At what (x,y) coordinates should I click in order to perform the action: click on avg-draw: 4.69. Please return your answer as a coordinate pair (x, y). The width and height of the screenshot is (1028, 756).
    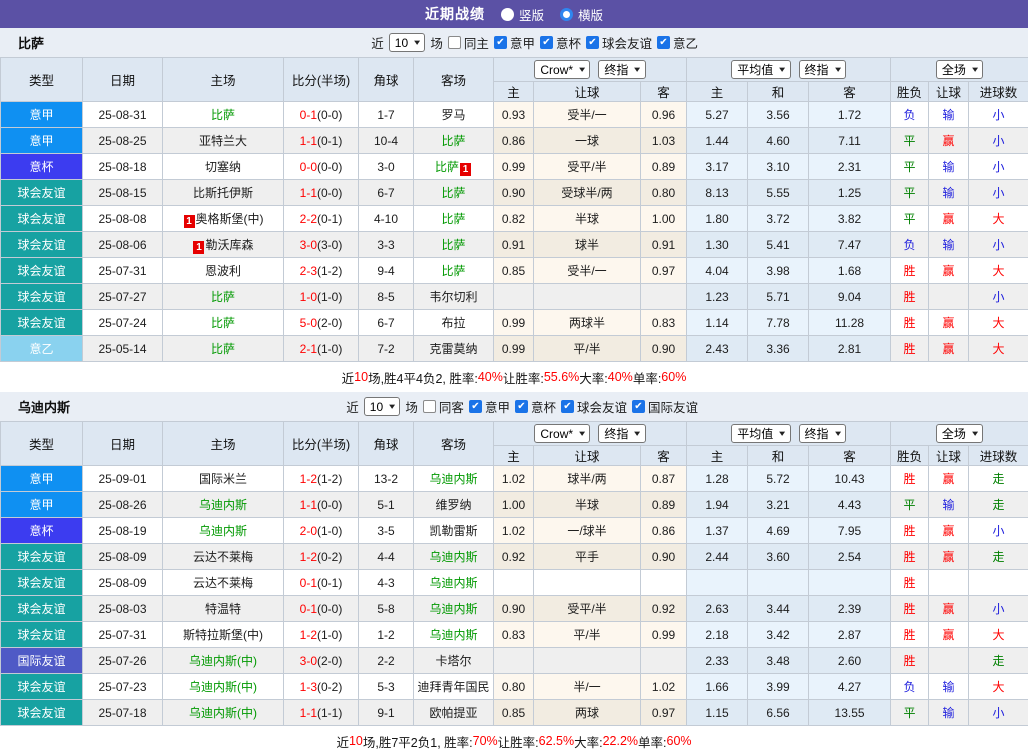
    Looking at the image, I should click on (778, 531).